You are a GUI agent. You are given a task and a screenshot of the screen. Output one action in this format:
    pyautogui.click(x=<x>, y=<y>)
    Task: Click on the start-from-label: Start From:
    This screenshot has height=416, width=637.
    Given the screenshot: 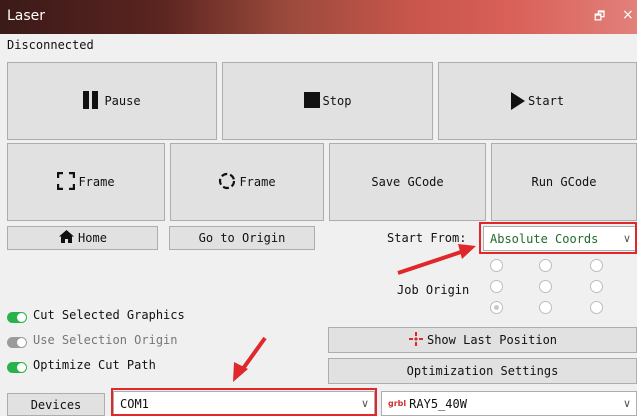 What is the action you would take?
    pyautogui.click(x=427, y=238)
    